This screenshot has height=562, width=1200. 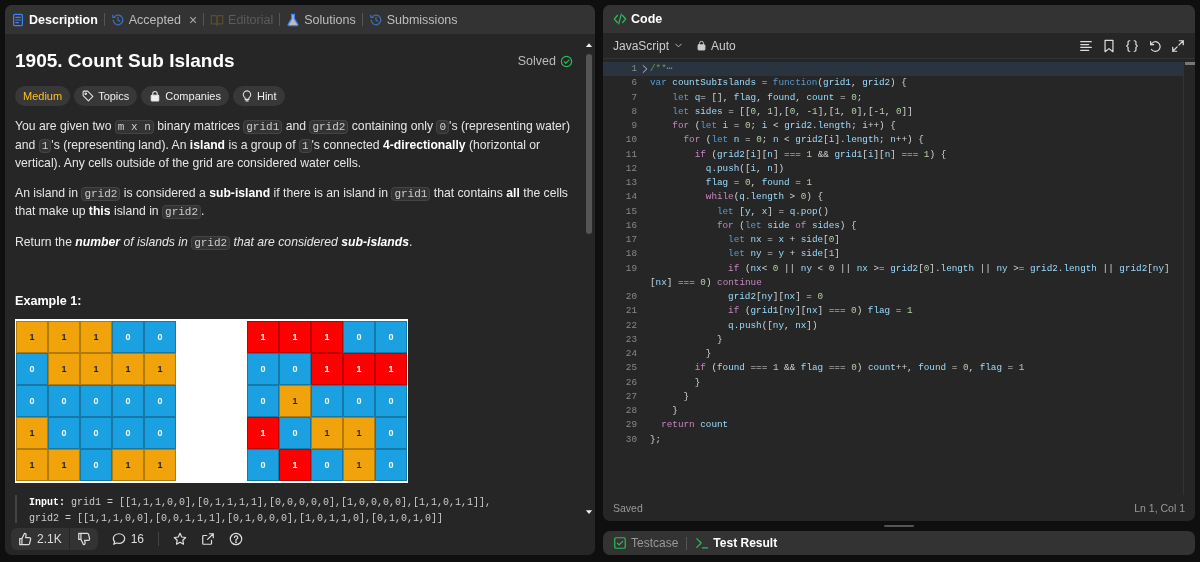 What do you see at coordinates (1159, 508) in the screenshot?
I see `cursor-position: Ln 1, Col 1` at bounding box center [1159, 508].